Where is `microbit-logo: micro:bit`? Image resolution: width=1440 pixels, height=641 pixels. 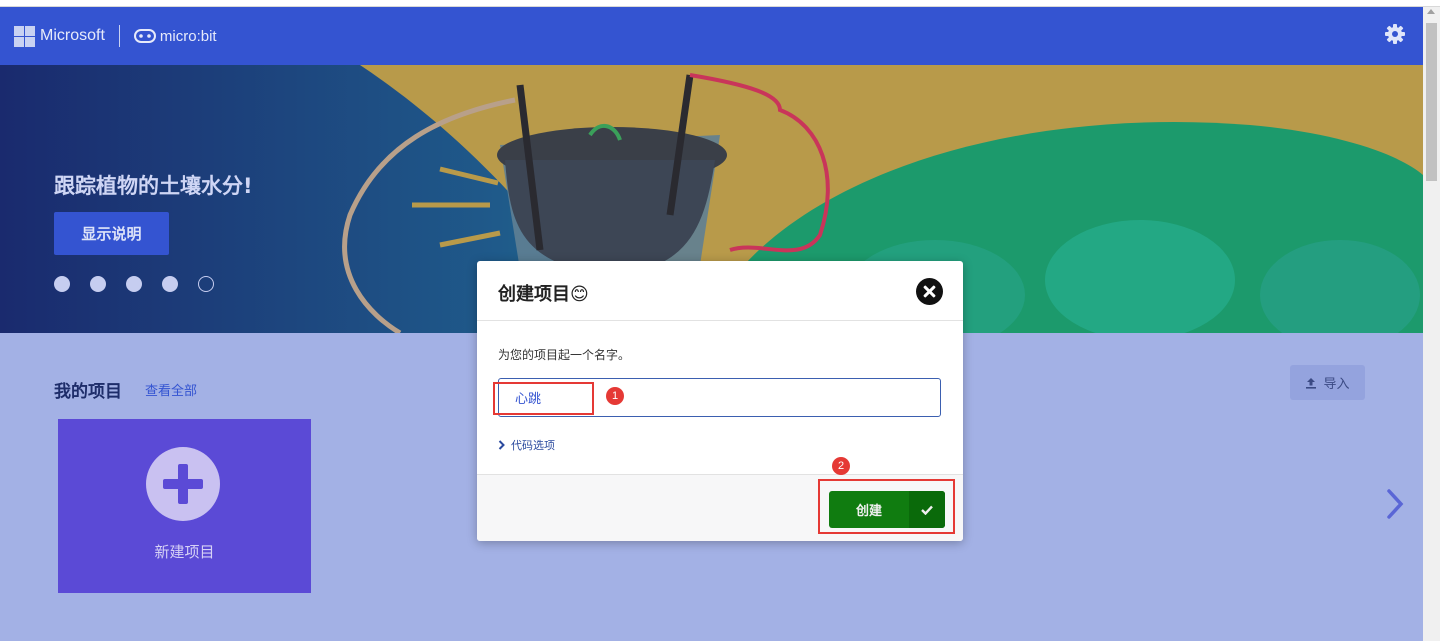 microbit-logo: micro:bit is located at coordinates (175, 36).